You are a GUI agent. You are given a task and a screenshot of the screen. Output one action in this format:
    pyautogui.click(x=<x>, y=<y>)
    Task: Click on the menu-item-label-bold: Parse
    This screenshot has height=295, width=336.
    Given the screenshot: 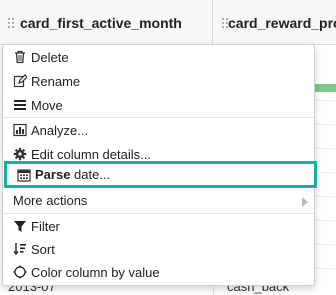 What is the action you would take?
    pyautogui.click(x=53, y=174)
    